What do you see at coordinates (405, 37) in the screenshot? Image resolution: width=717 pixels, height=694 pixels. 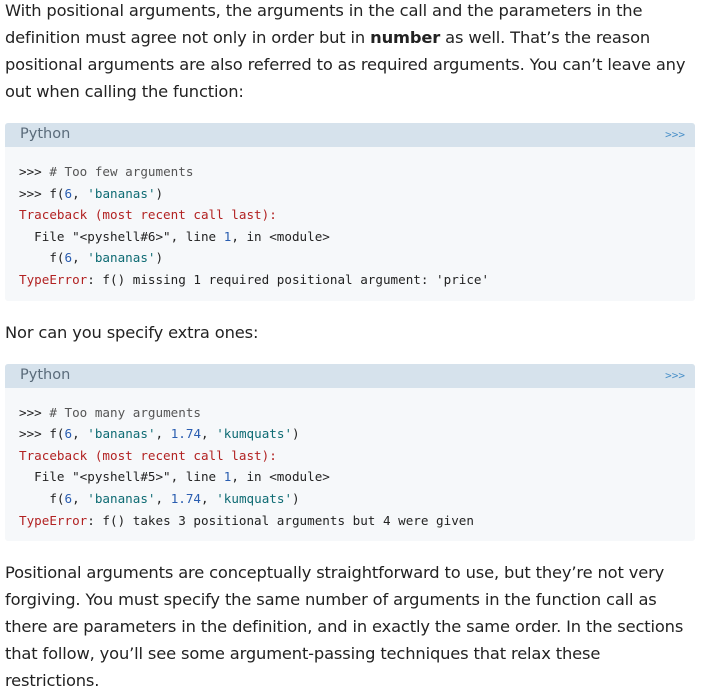 I see `para1-bold-number: number` at bounding box center [405, 37].